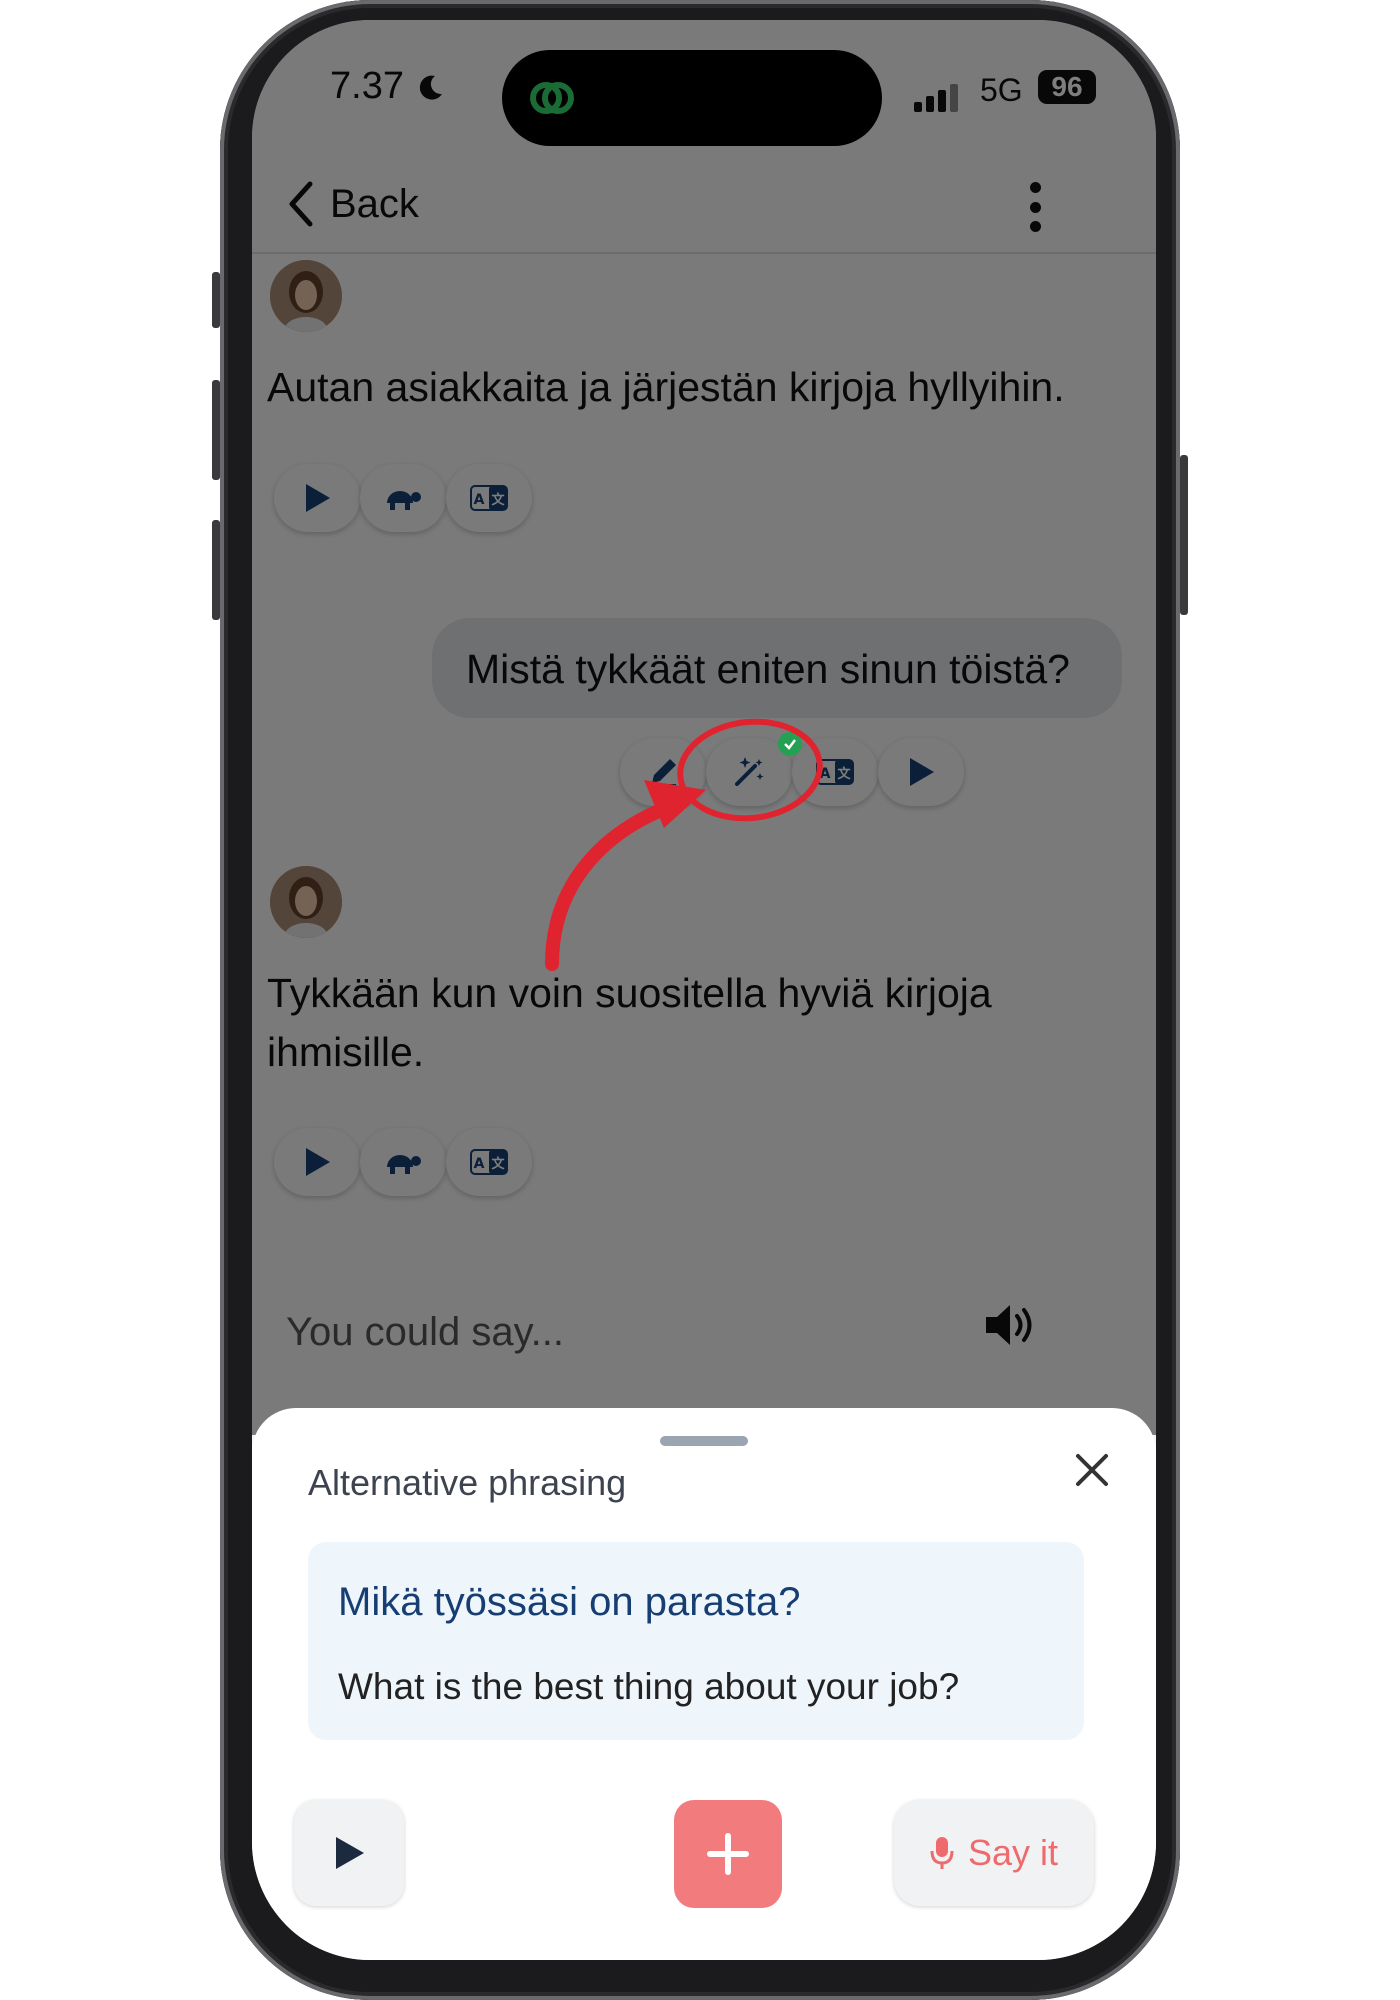 This screenshot has width=1400, height=2000. I want to click on alternative-finnish: Mikä työssäsi on parasta?, so click(569, 1602).